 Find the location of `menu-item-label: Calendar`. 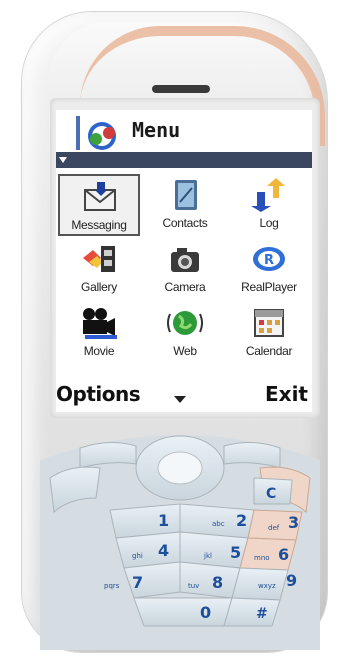

menu-item-label: Calendar is located at coordinates (269, 351).